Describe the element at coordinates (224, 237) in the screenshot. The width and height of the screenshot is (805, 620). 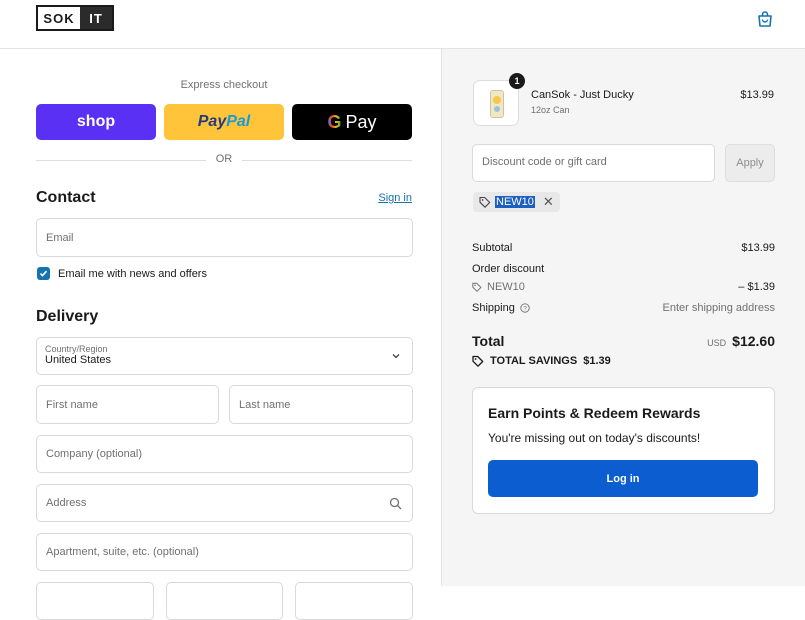
I see `email-field: Email` at that location.